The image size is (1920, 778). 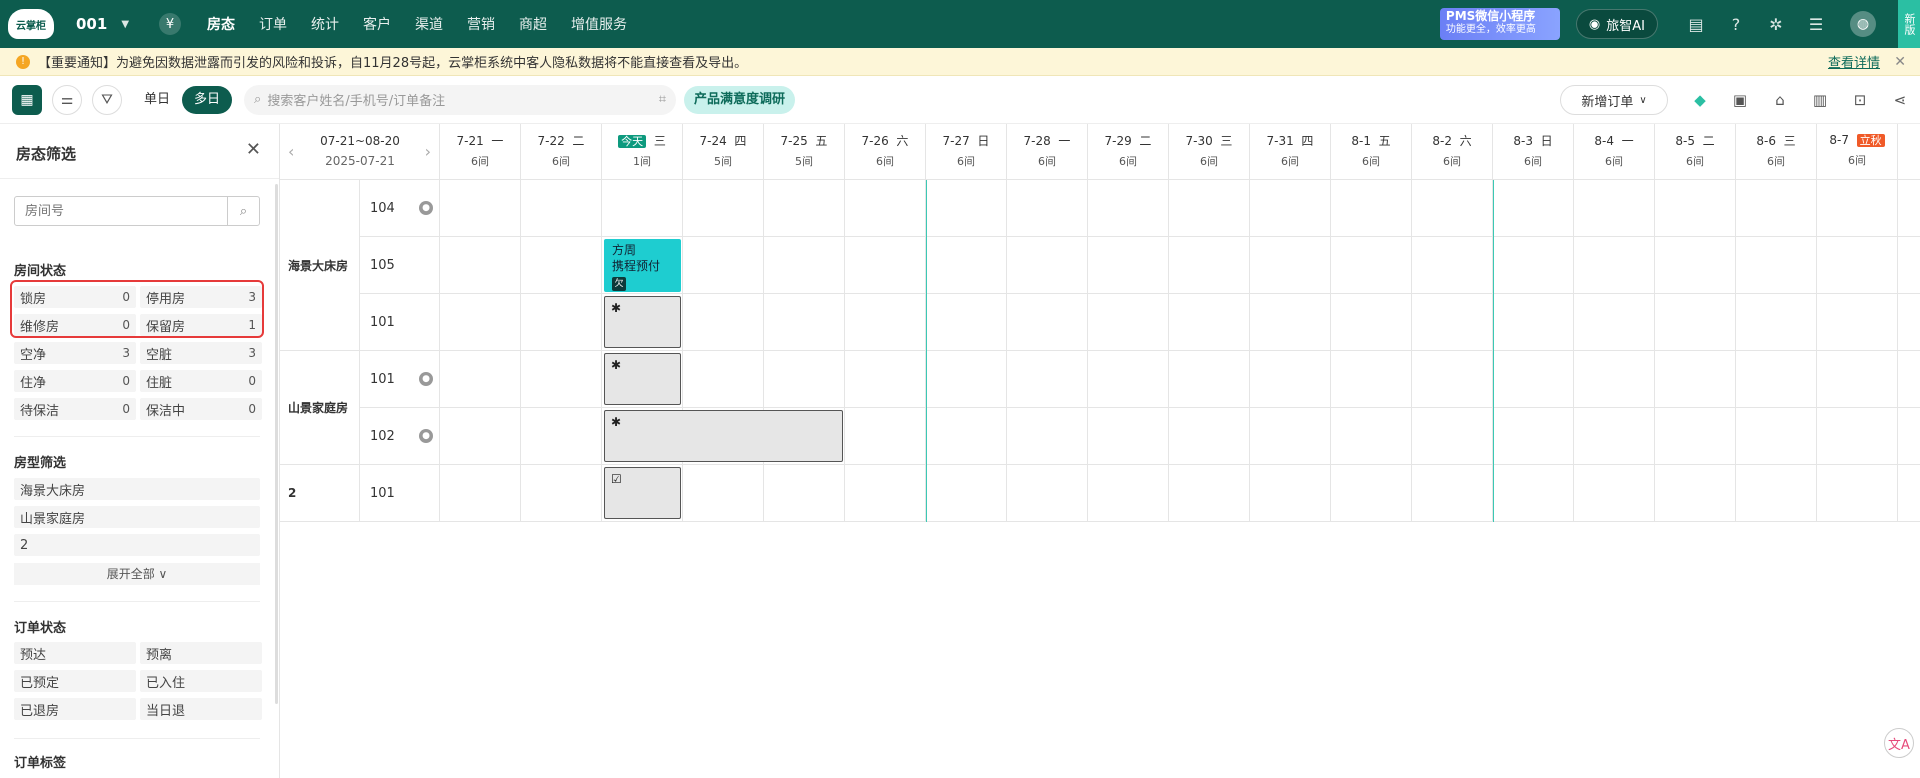 I want to click on room-number-cell: 101 ●, so click(x=400, y=379).